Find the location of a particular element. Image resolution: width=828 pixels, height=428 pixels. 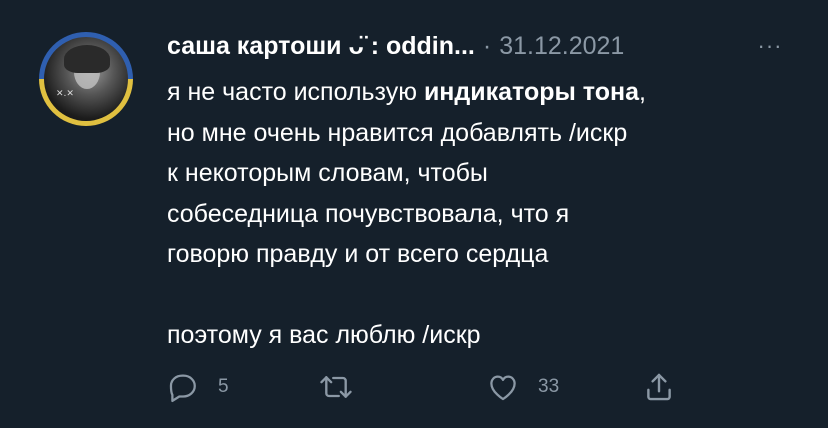

retweet-icon is located at coordinates (336, 387).